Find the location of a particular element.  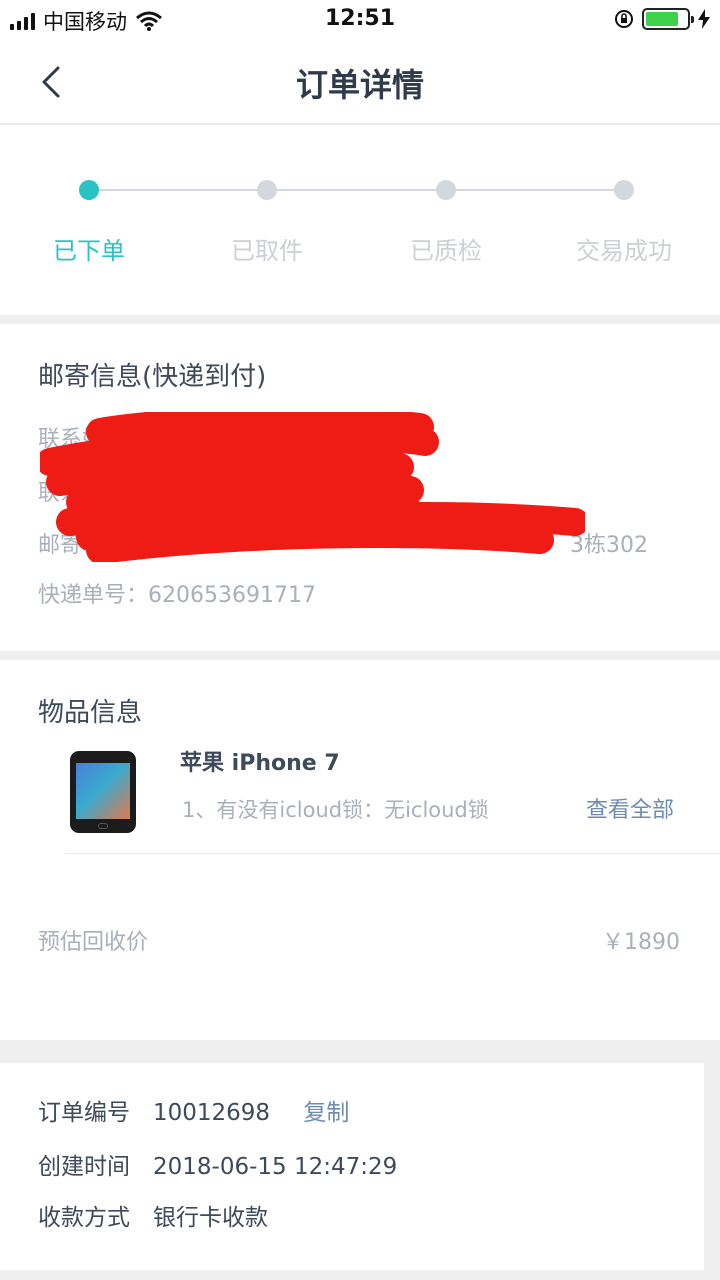

status-bar: 中国移动 12:51 is located at coordinates (360, 20).